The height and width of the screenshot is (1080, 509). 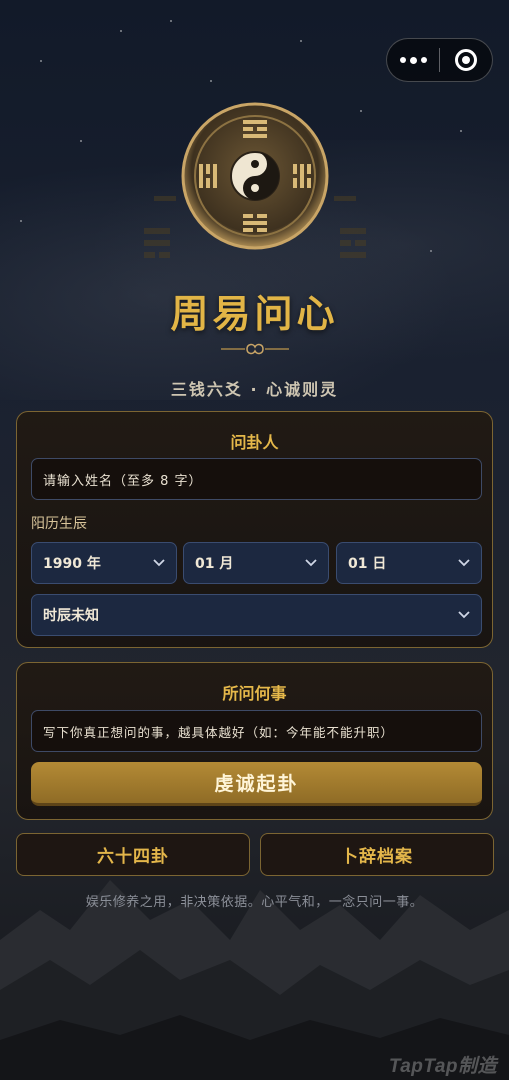 I want to click on name-input: 请输入姓名（至多 8 字）, so click(x=256, y=479).